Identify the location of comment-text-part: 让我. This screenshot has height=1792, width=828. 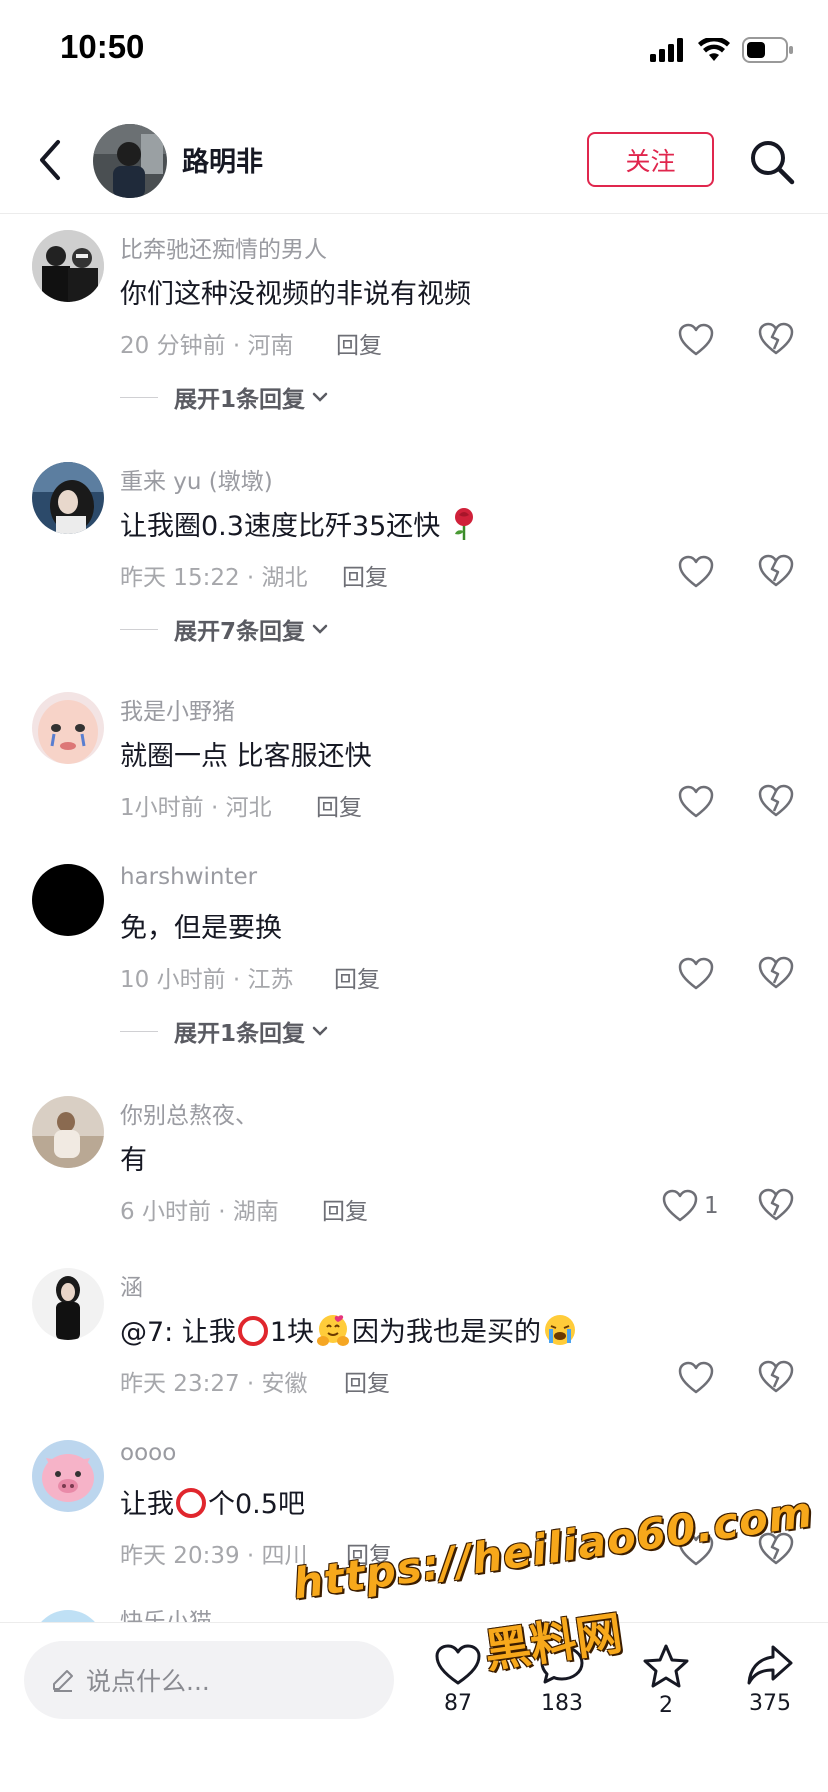
(147, 1504).